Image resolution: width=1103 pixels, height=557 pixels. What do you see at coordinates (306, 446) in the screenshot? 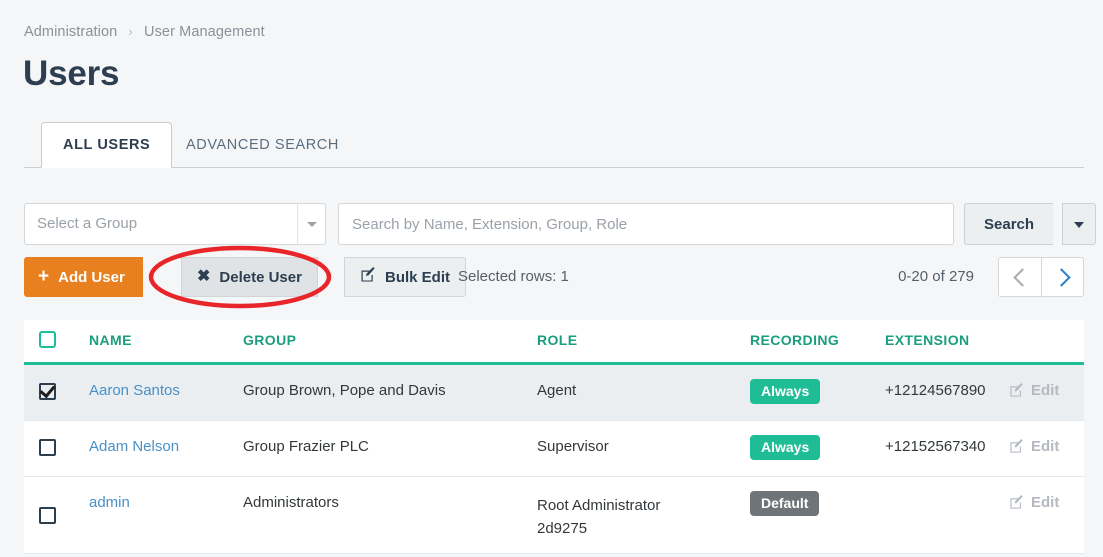
I see `cell-group: Group Frazier PLC` at bounding box center [306, 446].